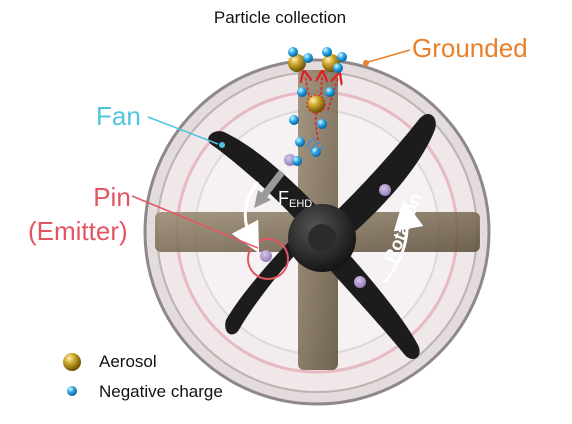  What do you see at coordinates (366, 63) in the screenshot?
I see `grounded-leader-dot` at bounding box center [366, 63].